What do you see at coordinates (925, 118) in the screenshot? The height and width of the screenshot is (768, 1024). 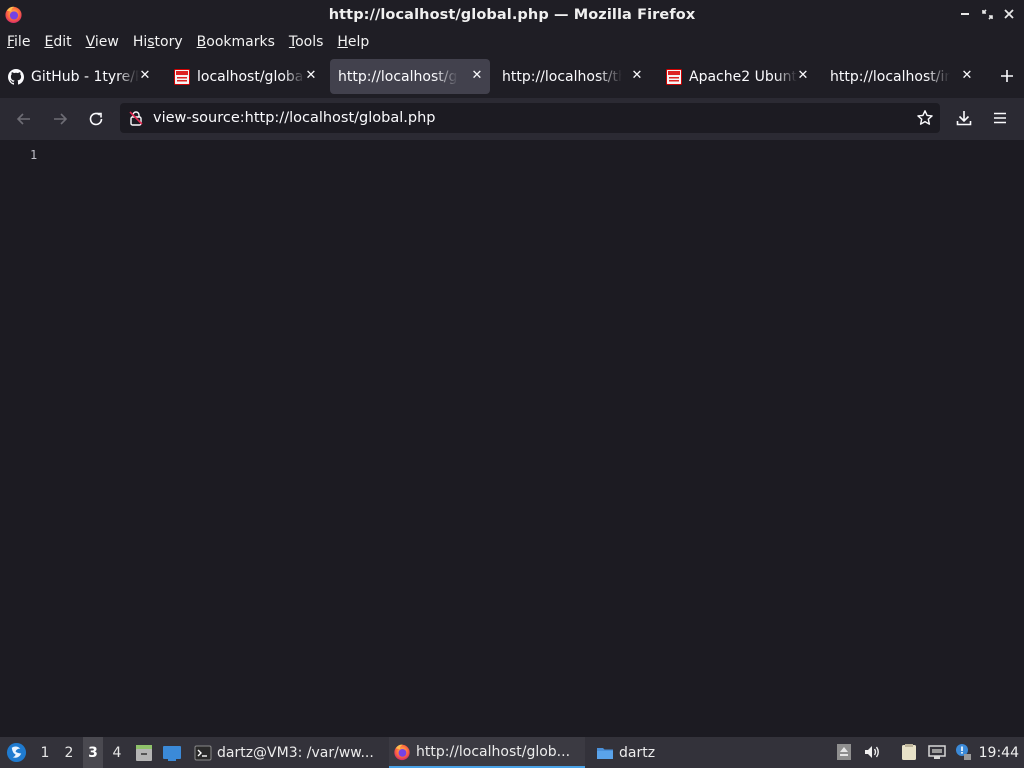 I see `bookmark-star-icon` at bounding box center [925, 118].